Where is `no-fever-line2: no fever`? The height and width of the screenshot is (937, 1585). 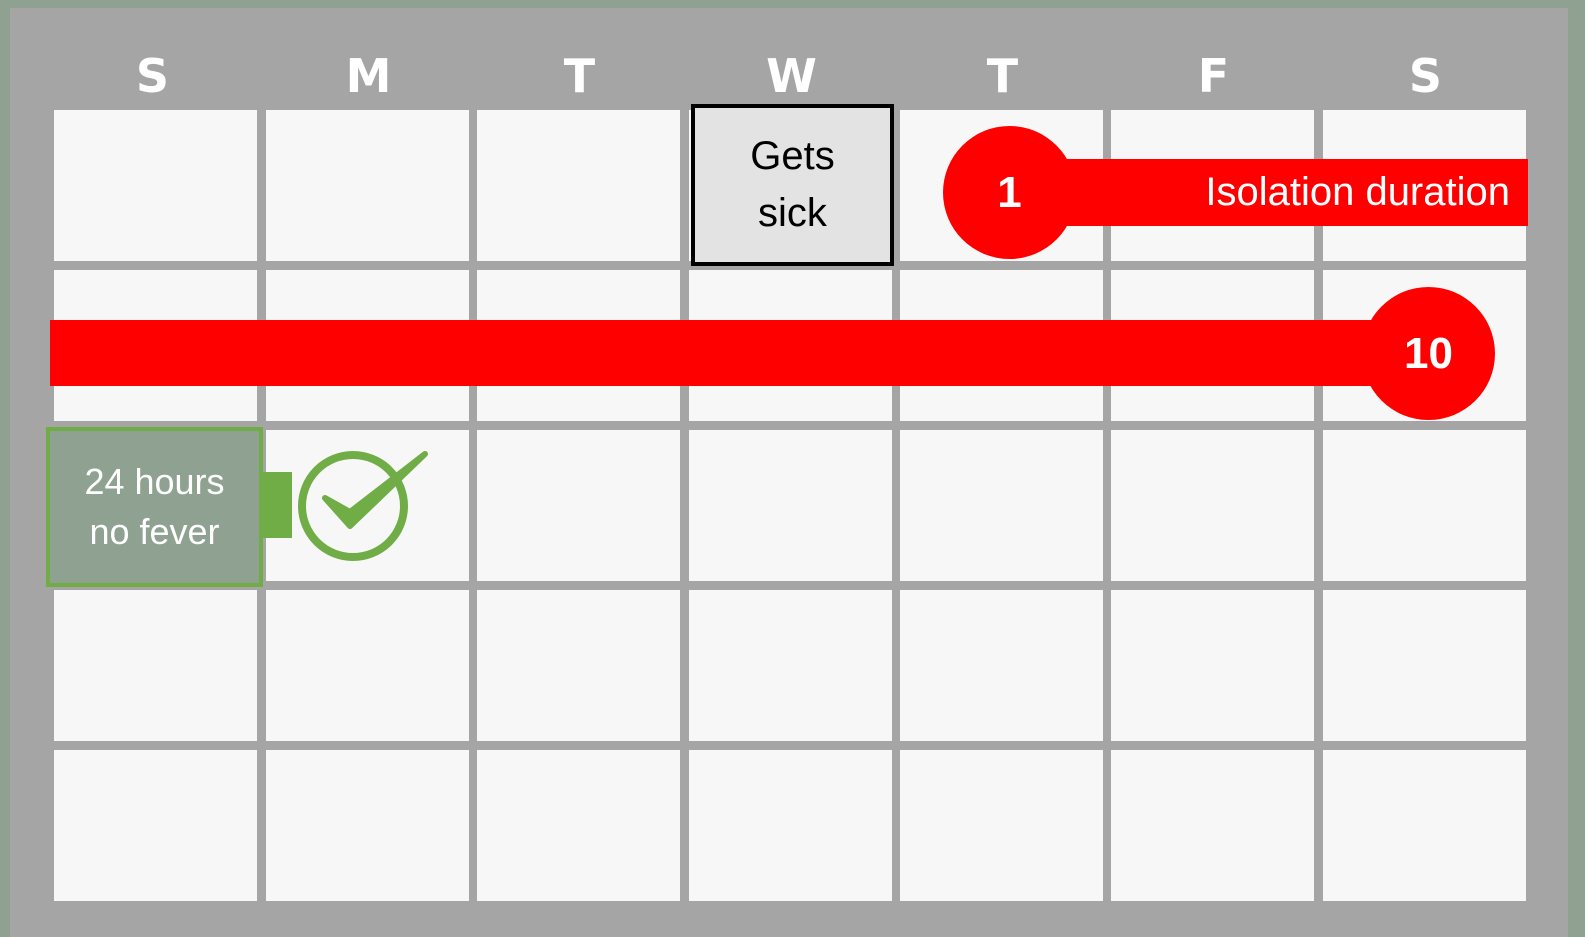 no-fever-line2: no fever is located at coordinates (154, 531).